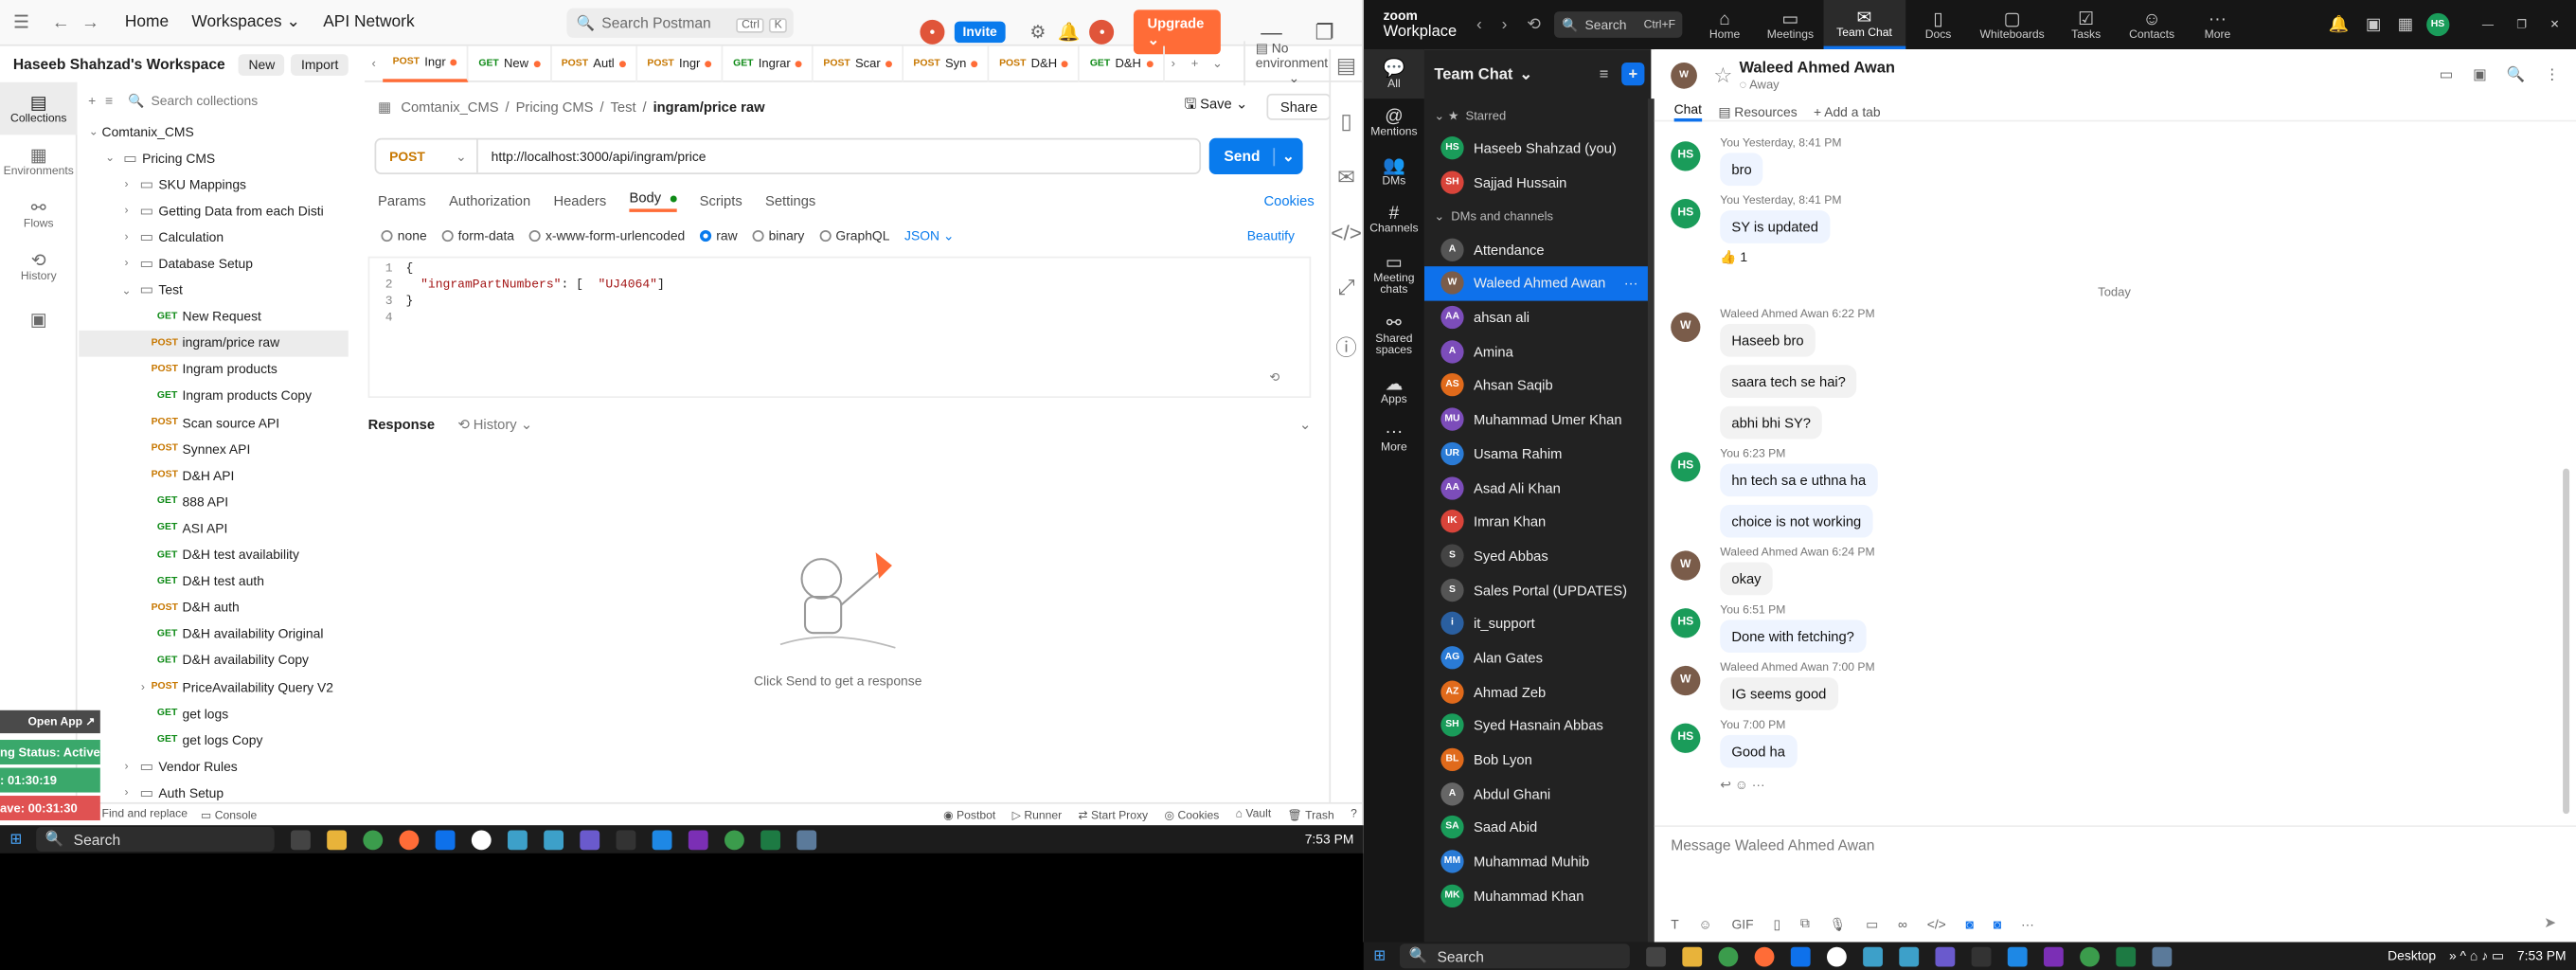  I want to click on request-tab: GET New, so click(510, 63).